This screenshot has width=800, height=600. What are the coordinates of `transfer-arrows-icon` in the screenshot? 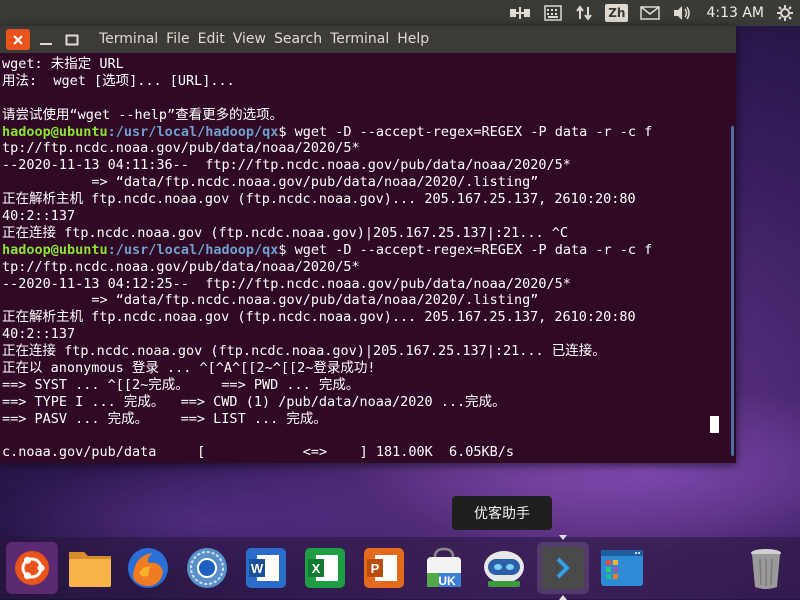 It's located at (584, 13).